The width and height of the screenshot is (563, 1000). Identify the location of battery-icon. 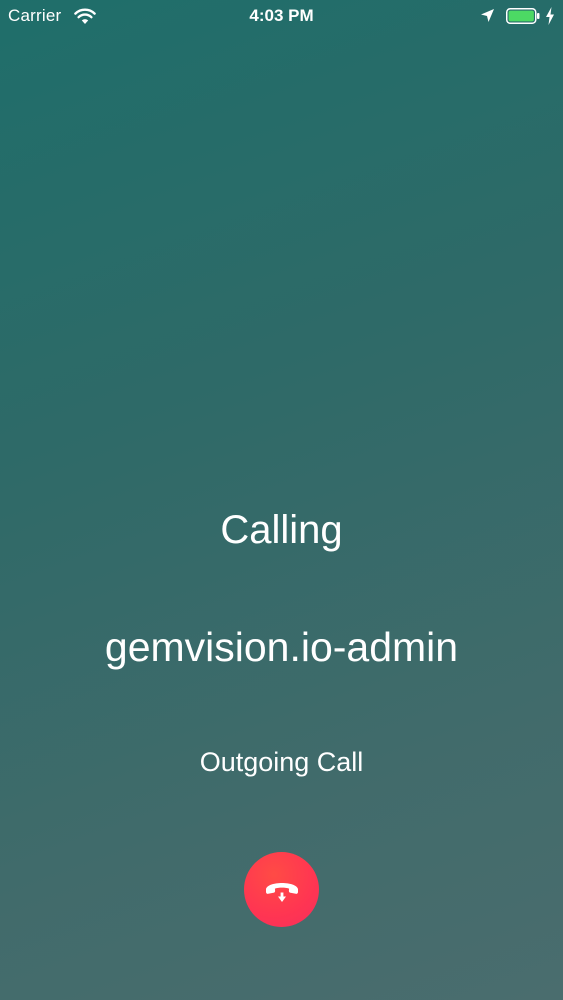
(523, 16).